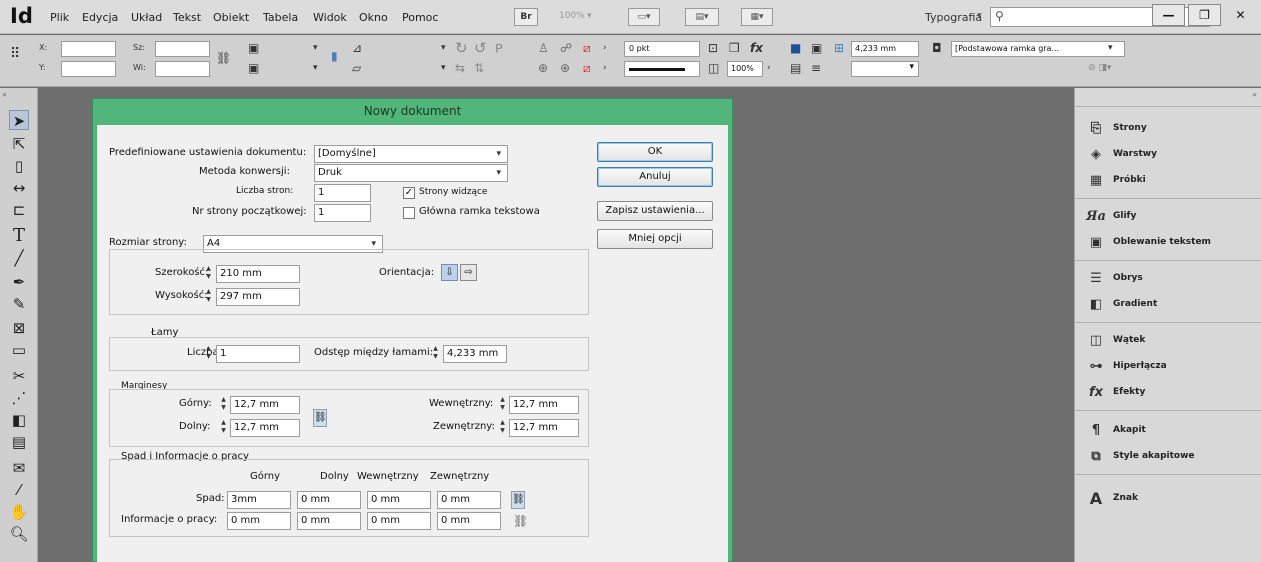 The height and width of the screenshot is (562, 1261). What do you see at coordinates (566, 48) in the screenshot?
I see `select-content-icon: ☍` at bounding box center [566, 48].